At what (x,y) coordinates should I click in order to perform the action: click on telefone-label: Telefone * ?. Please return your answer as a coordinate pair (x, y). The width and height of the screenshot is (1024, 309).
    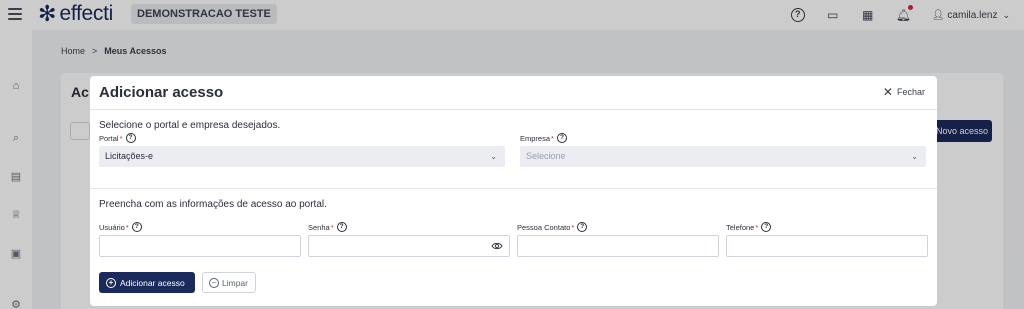
    Looking at the image, I should click on (749, 227).